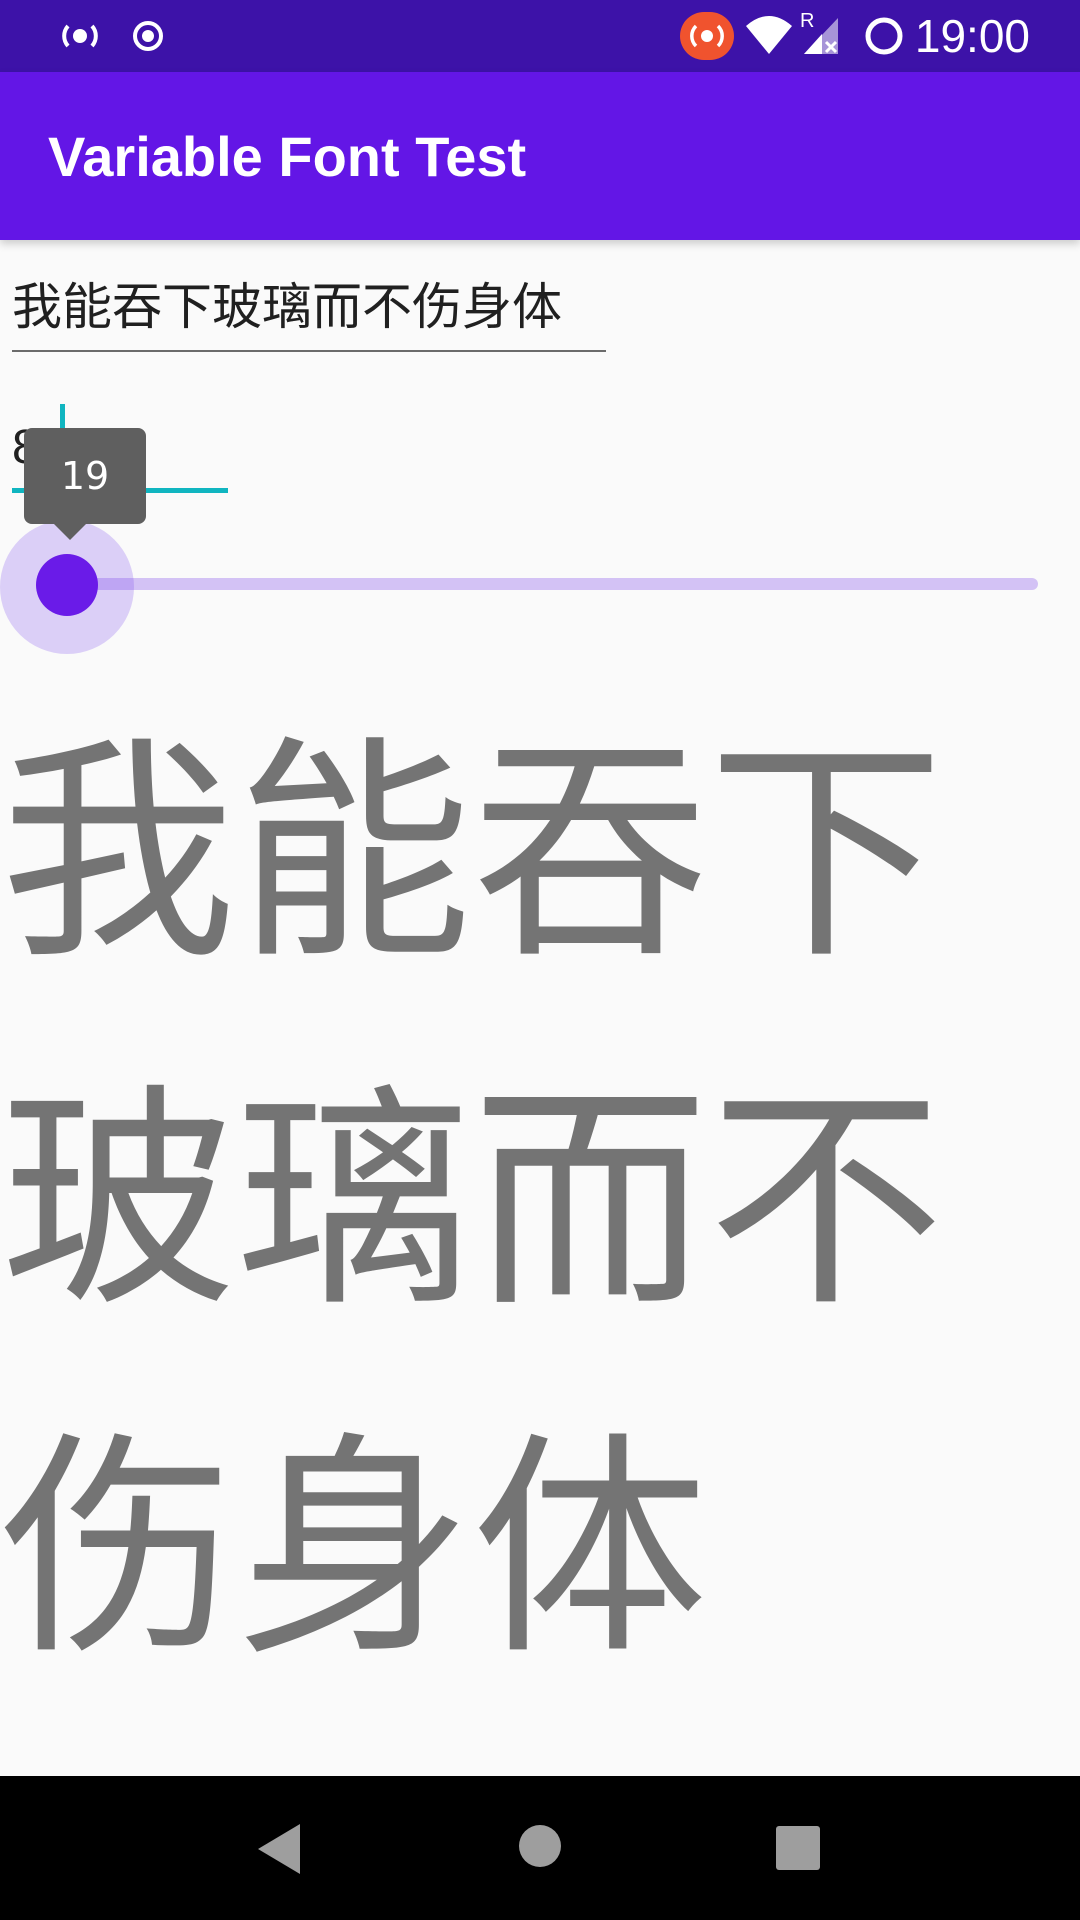  I want to click on target-icon, so click(148, 38).